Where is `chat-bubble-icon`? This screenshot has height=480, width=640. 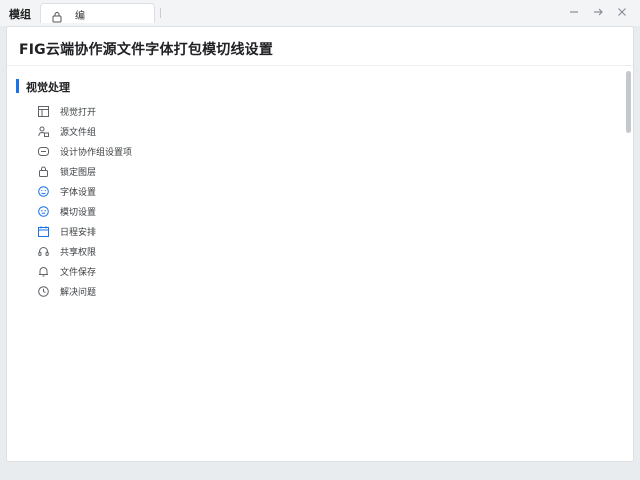 chat-bubble-icon is located at coordinates (43, 151).